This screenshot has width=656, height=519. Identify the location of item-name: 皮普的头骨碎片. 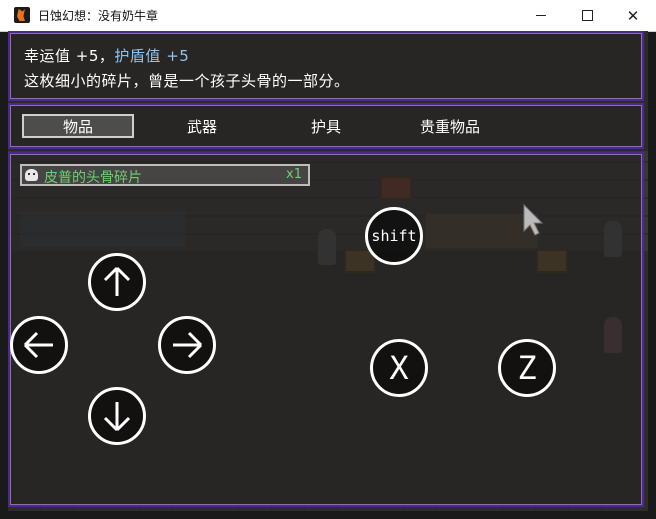
(93, 178).